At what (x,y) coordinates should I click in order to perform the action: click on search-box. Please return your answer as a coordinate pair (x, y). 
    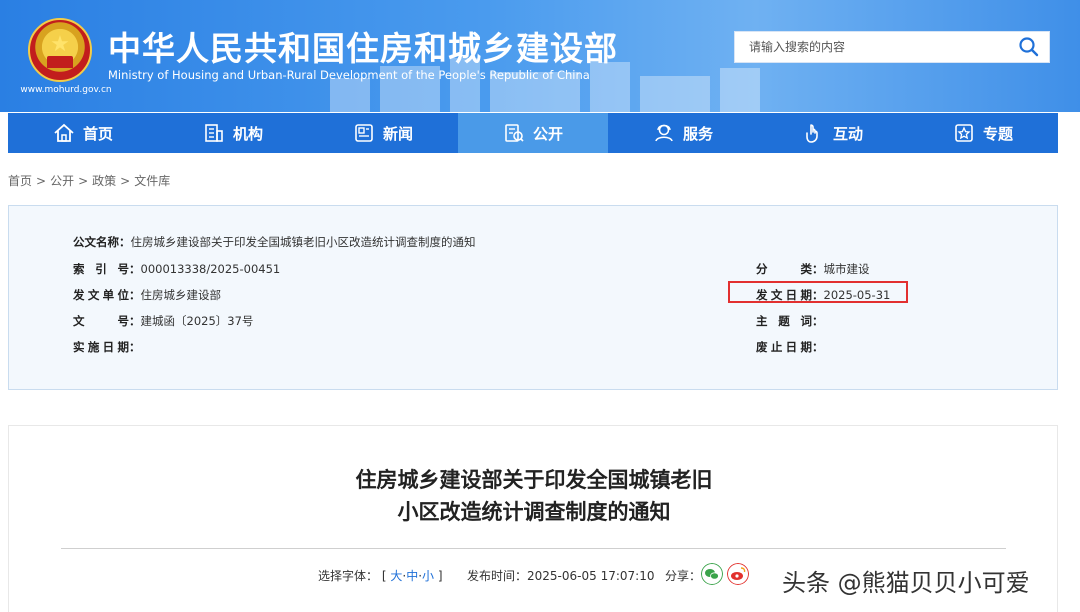
    Looking at the image, I should click on (892, 47).